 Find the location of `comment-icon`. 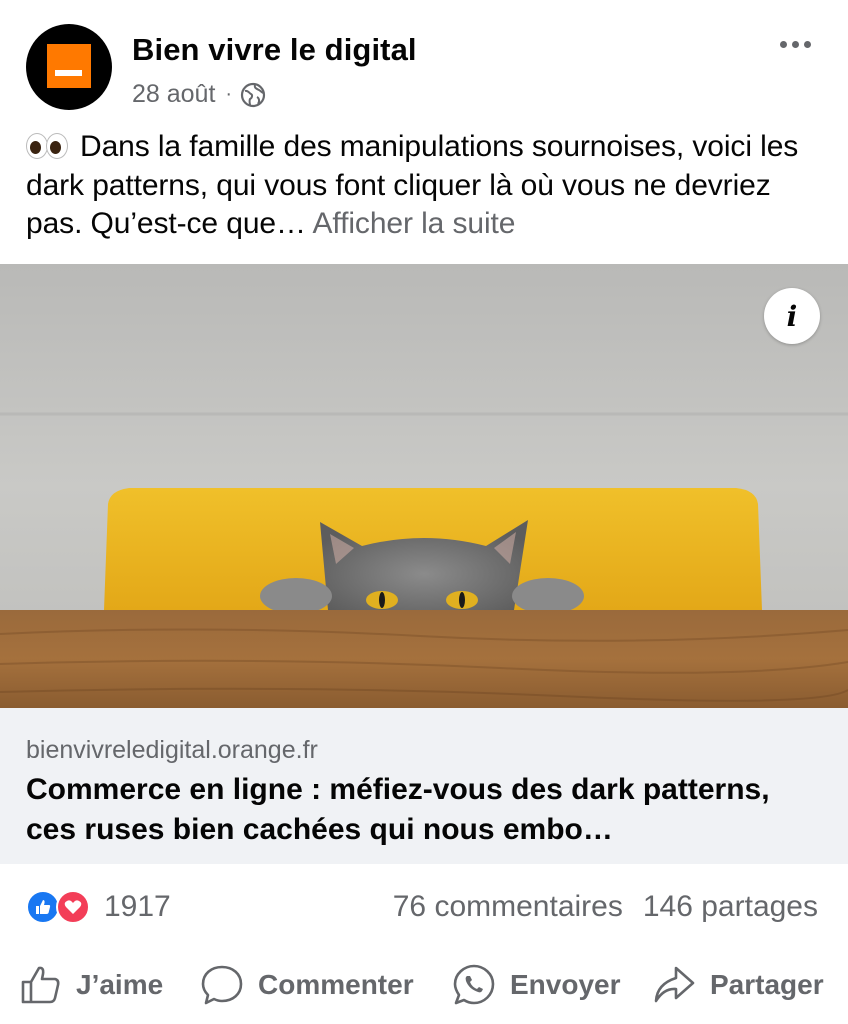

comment-icon is located at coordinates (222, 985).